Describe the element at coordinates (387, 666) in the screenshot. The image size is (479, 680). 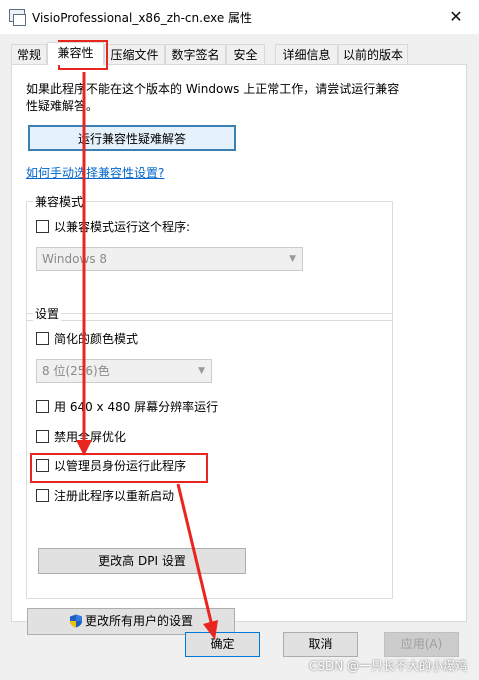
I see `csdn-watermark: CSDN @一只长不大的小爆鸡` at that location.